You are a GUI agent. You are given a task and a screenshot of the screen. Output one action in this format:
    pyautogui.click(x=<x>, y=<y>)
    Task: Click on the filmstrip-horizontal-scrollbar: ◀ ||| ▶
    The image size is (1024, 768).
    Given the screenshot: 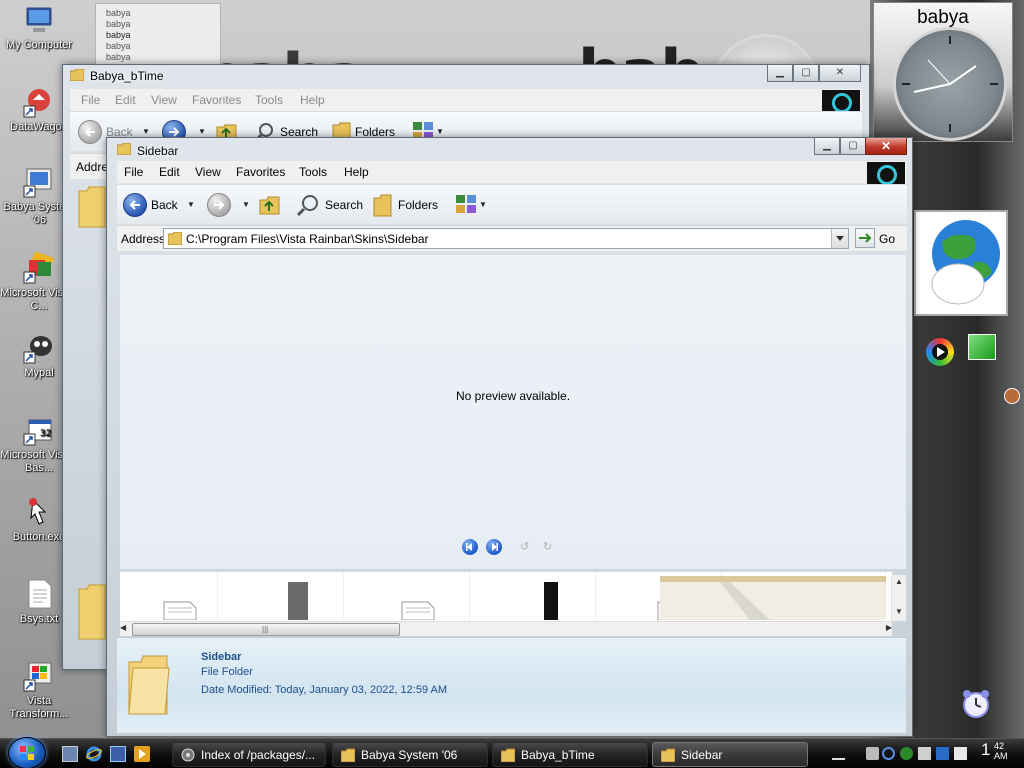 What is the action you would take?
    pyautogui.click(x=506, y=628)
    